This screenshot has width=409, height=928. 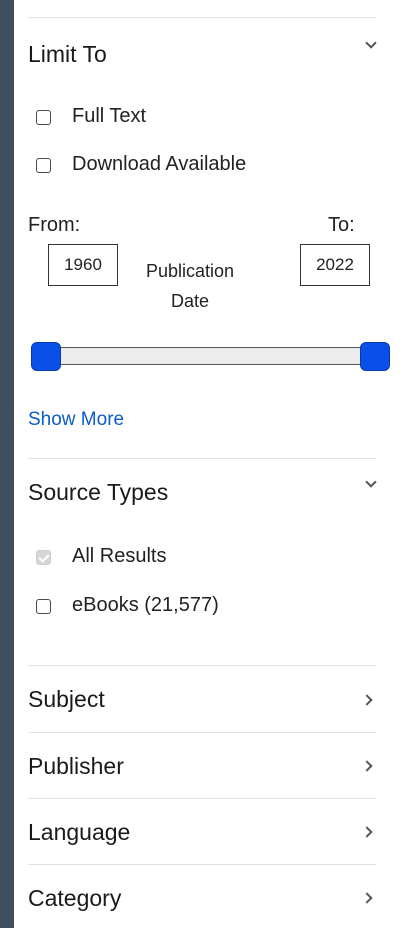 I want to click on ebooks-label: eBooks (21,577), so click(x=145, y=605).